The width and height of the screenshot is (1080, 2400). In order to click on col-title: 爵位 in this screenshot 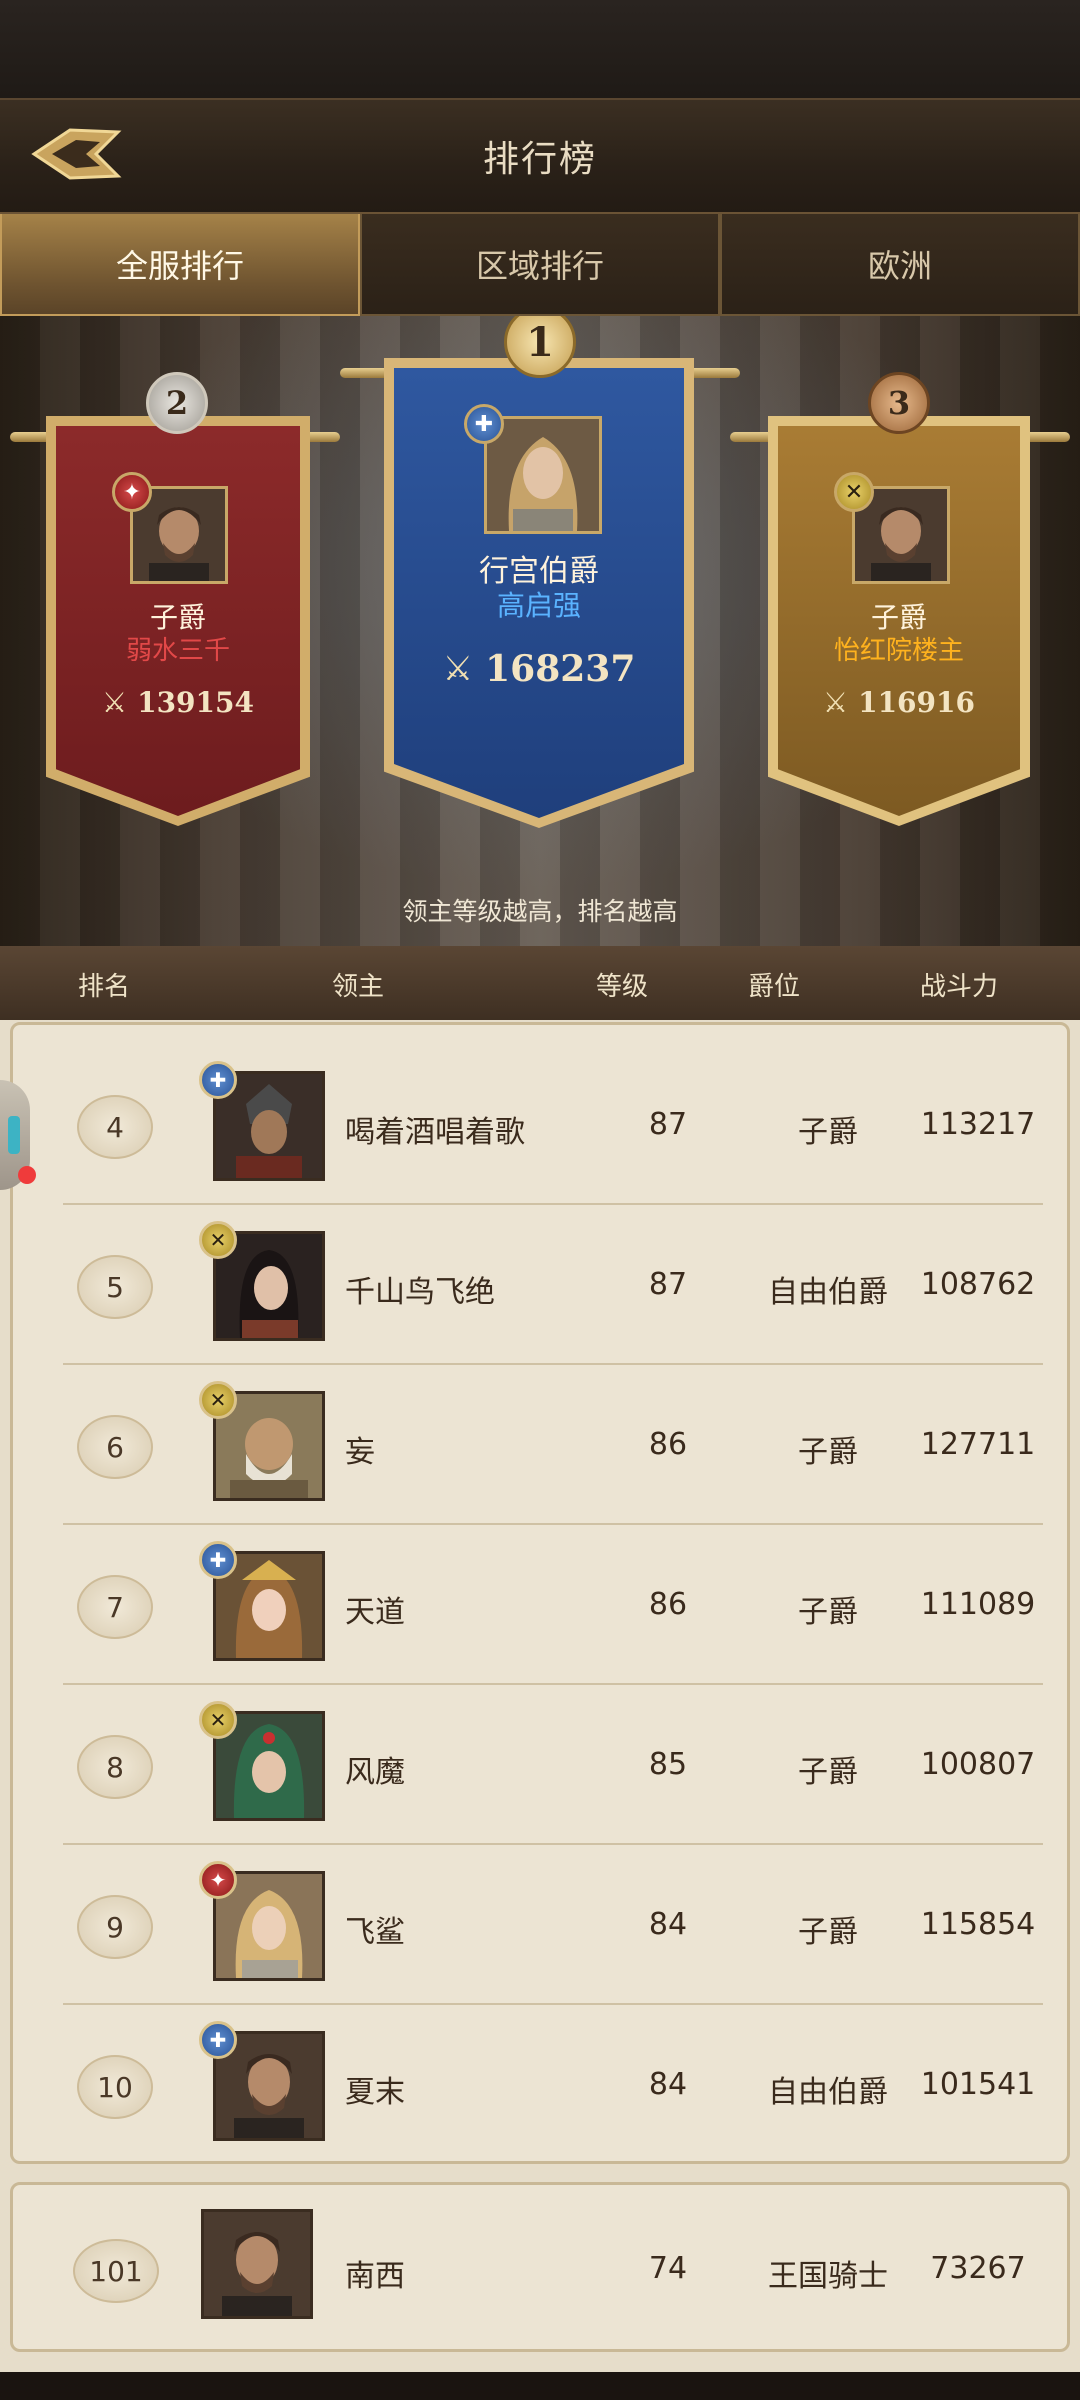, I will do `click(774, 987)`.